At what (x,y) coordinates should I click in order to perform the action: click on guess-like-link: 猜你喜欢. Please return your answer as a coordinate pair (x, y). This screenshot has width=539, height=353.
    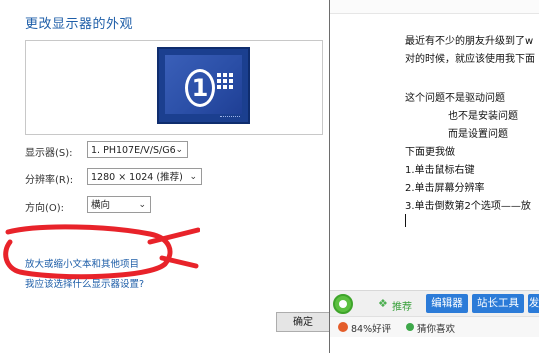
    Looking at the image, I should click on (436, 328).